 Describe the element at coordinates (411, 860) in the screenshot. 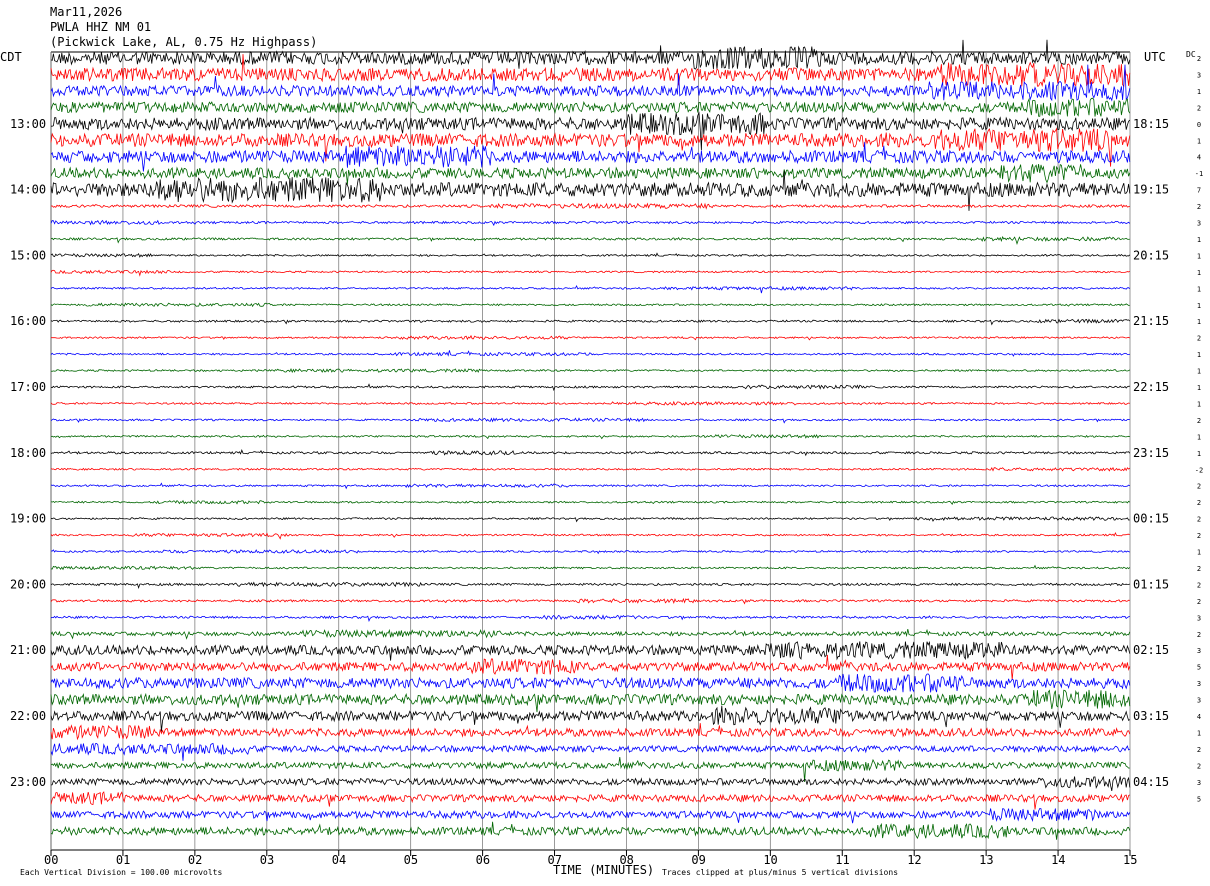

I see `x-tick-label: 05` at that location.